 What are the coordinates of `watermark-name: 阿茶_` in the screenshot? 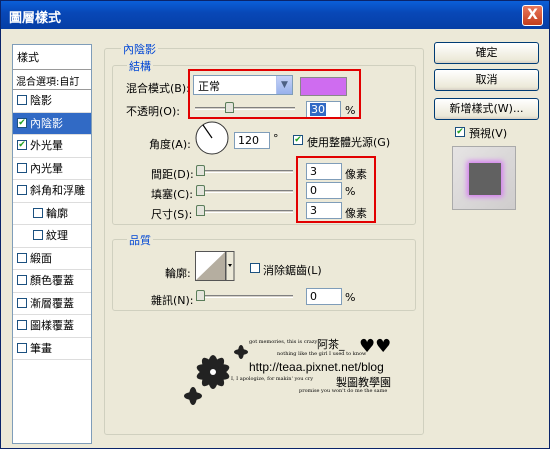 It's located at (331, 344).